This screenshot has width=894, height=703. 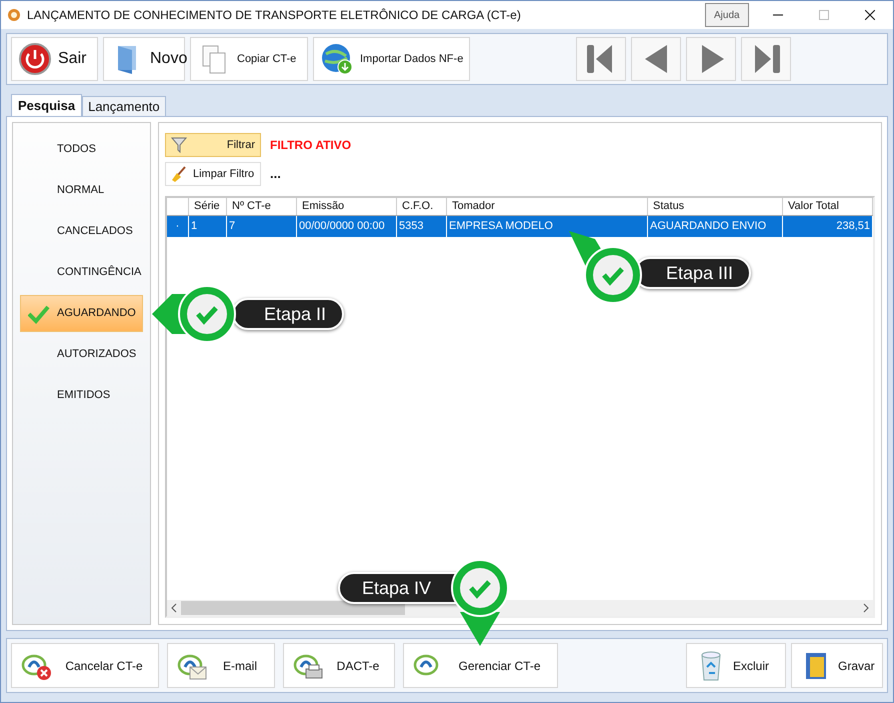 I want to click on toolbar-button: Sair, so click(x=54, y=59).